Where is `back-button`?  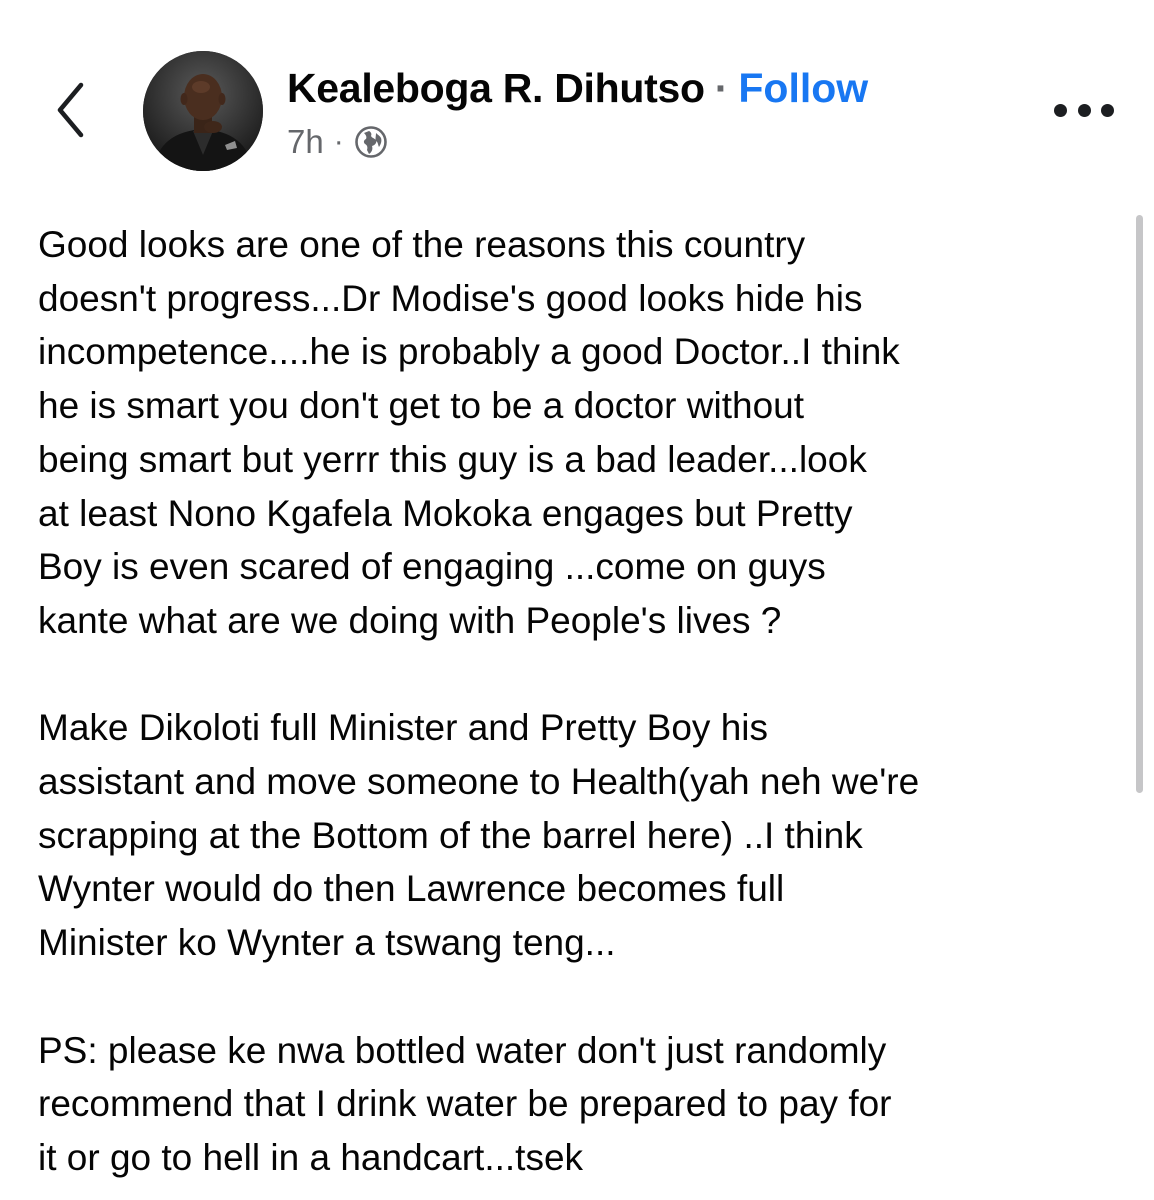
back-button is located at coordinates (70, 110).